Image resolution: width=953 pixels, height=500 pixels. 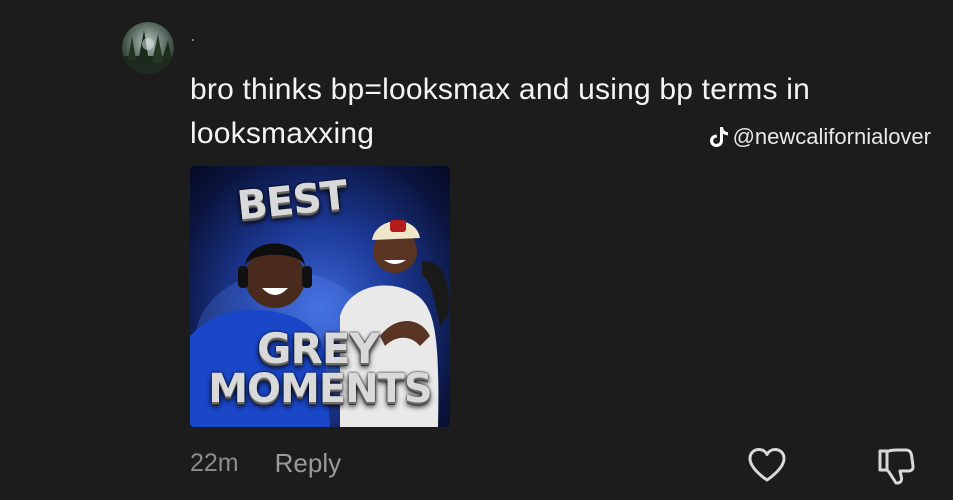 What do you see at coordinates (320, 389) in the screenshot?
I see `thumbnail-title-moments: MOMENTS` at bounding box center [320, 389].